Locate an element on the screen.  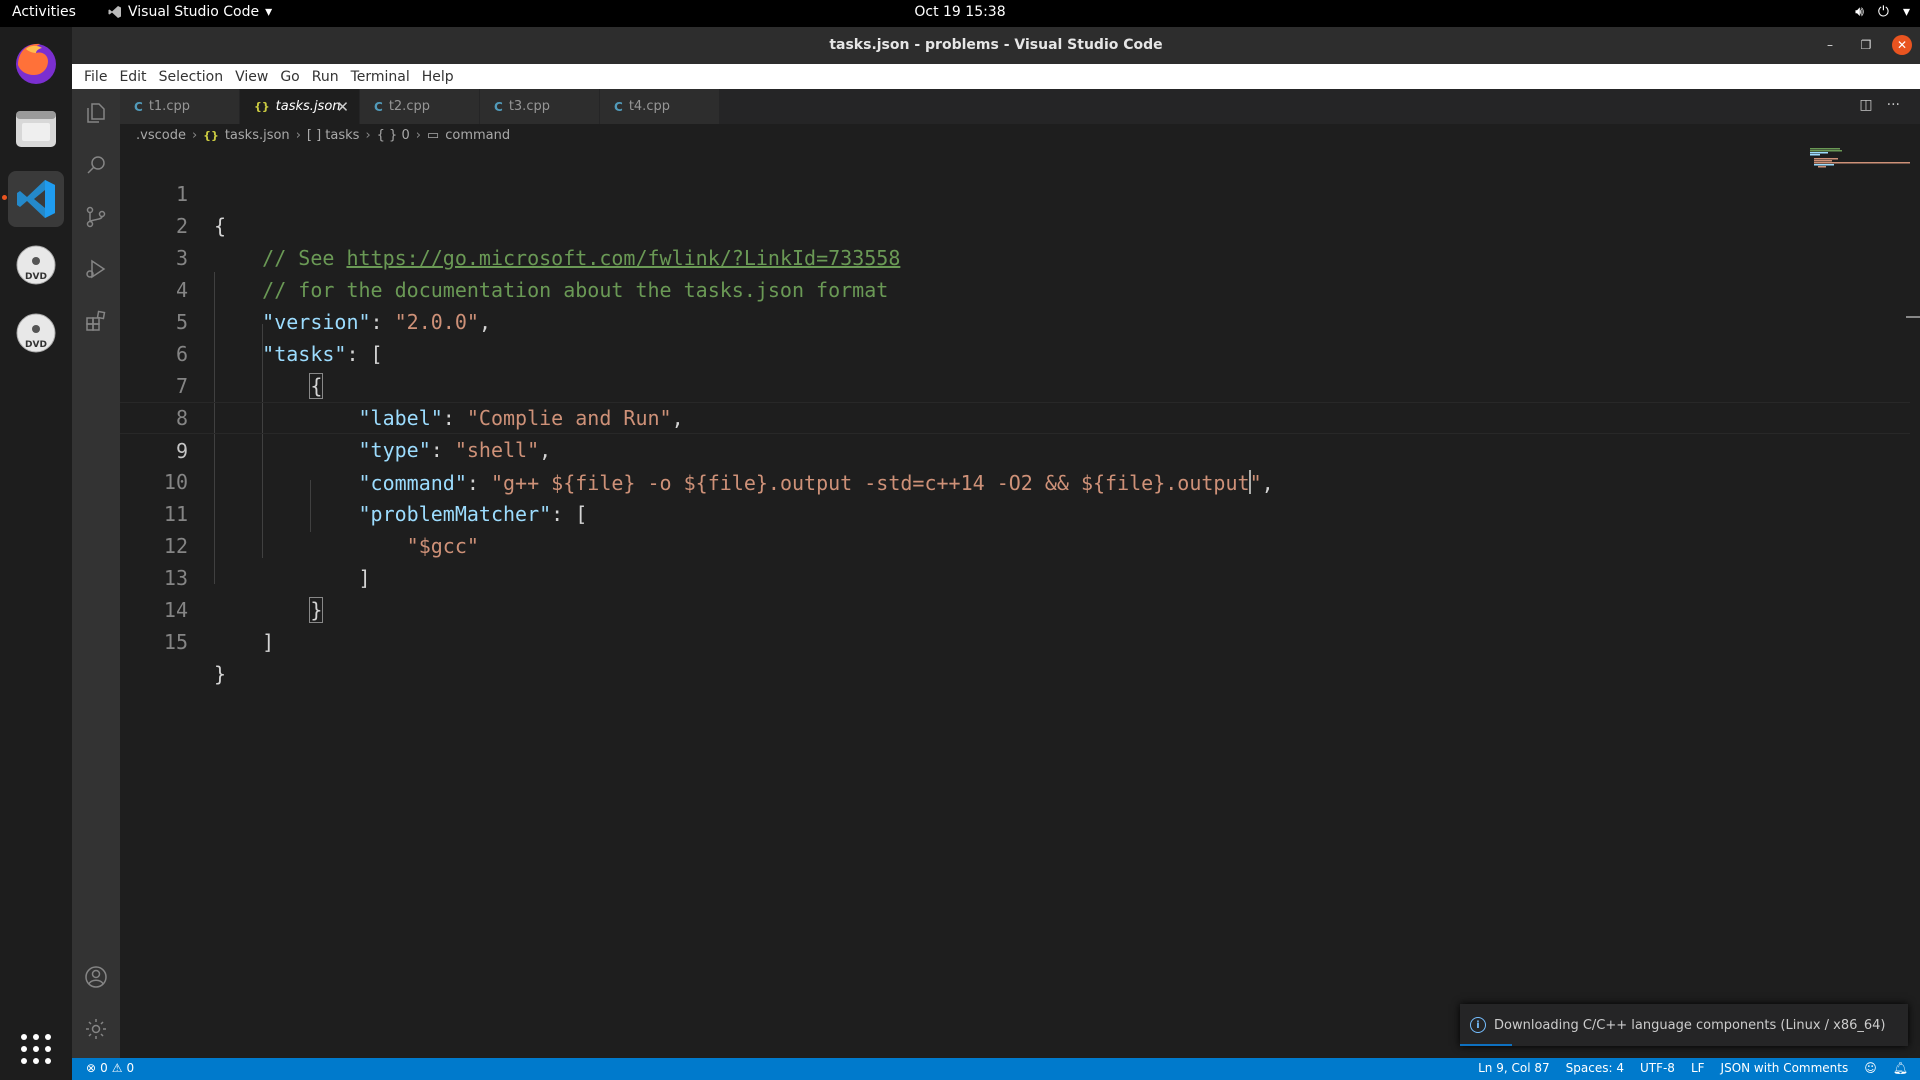
breadcrumb-command: command is located at coordinates (477, 135).